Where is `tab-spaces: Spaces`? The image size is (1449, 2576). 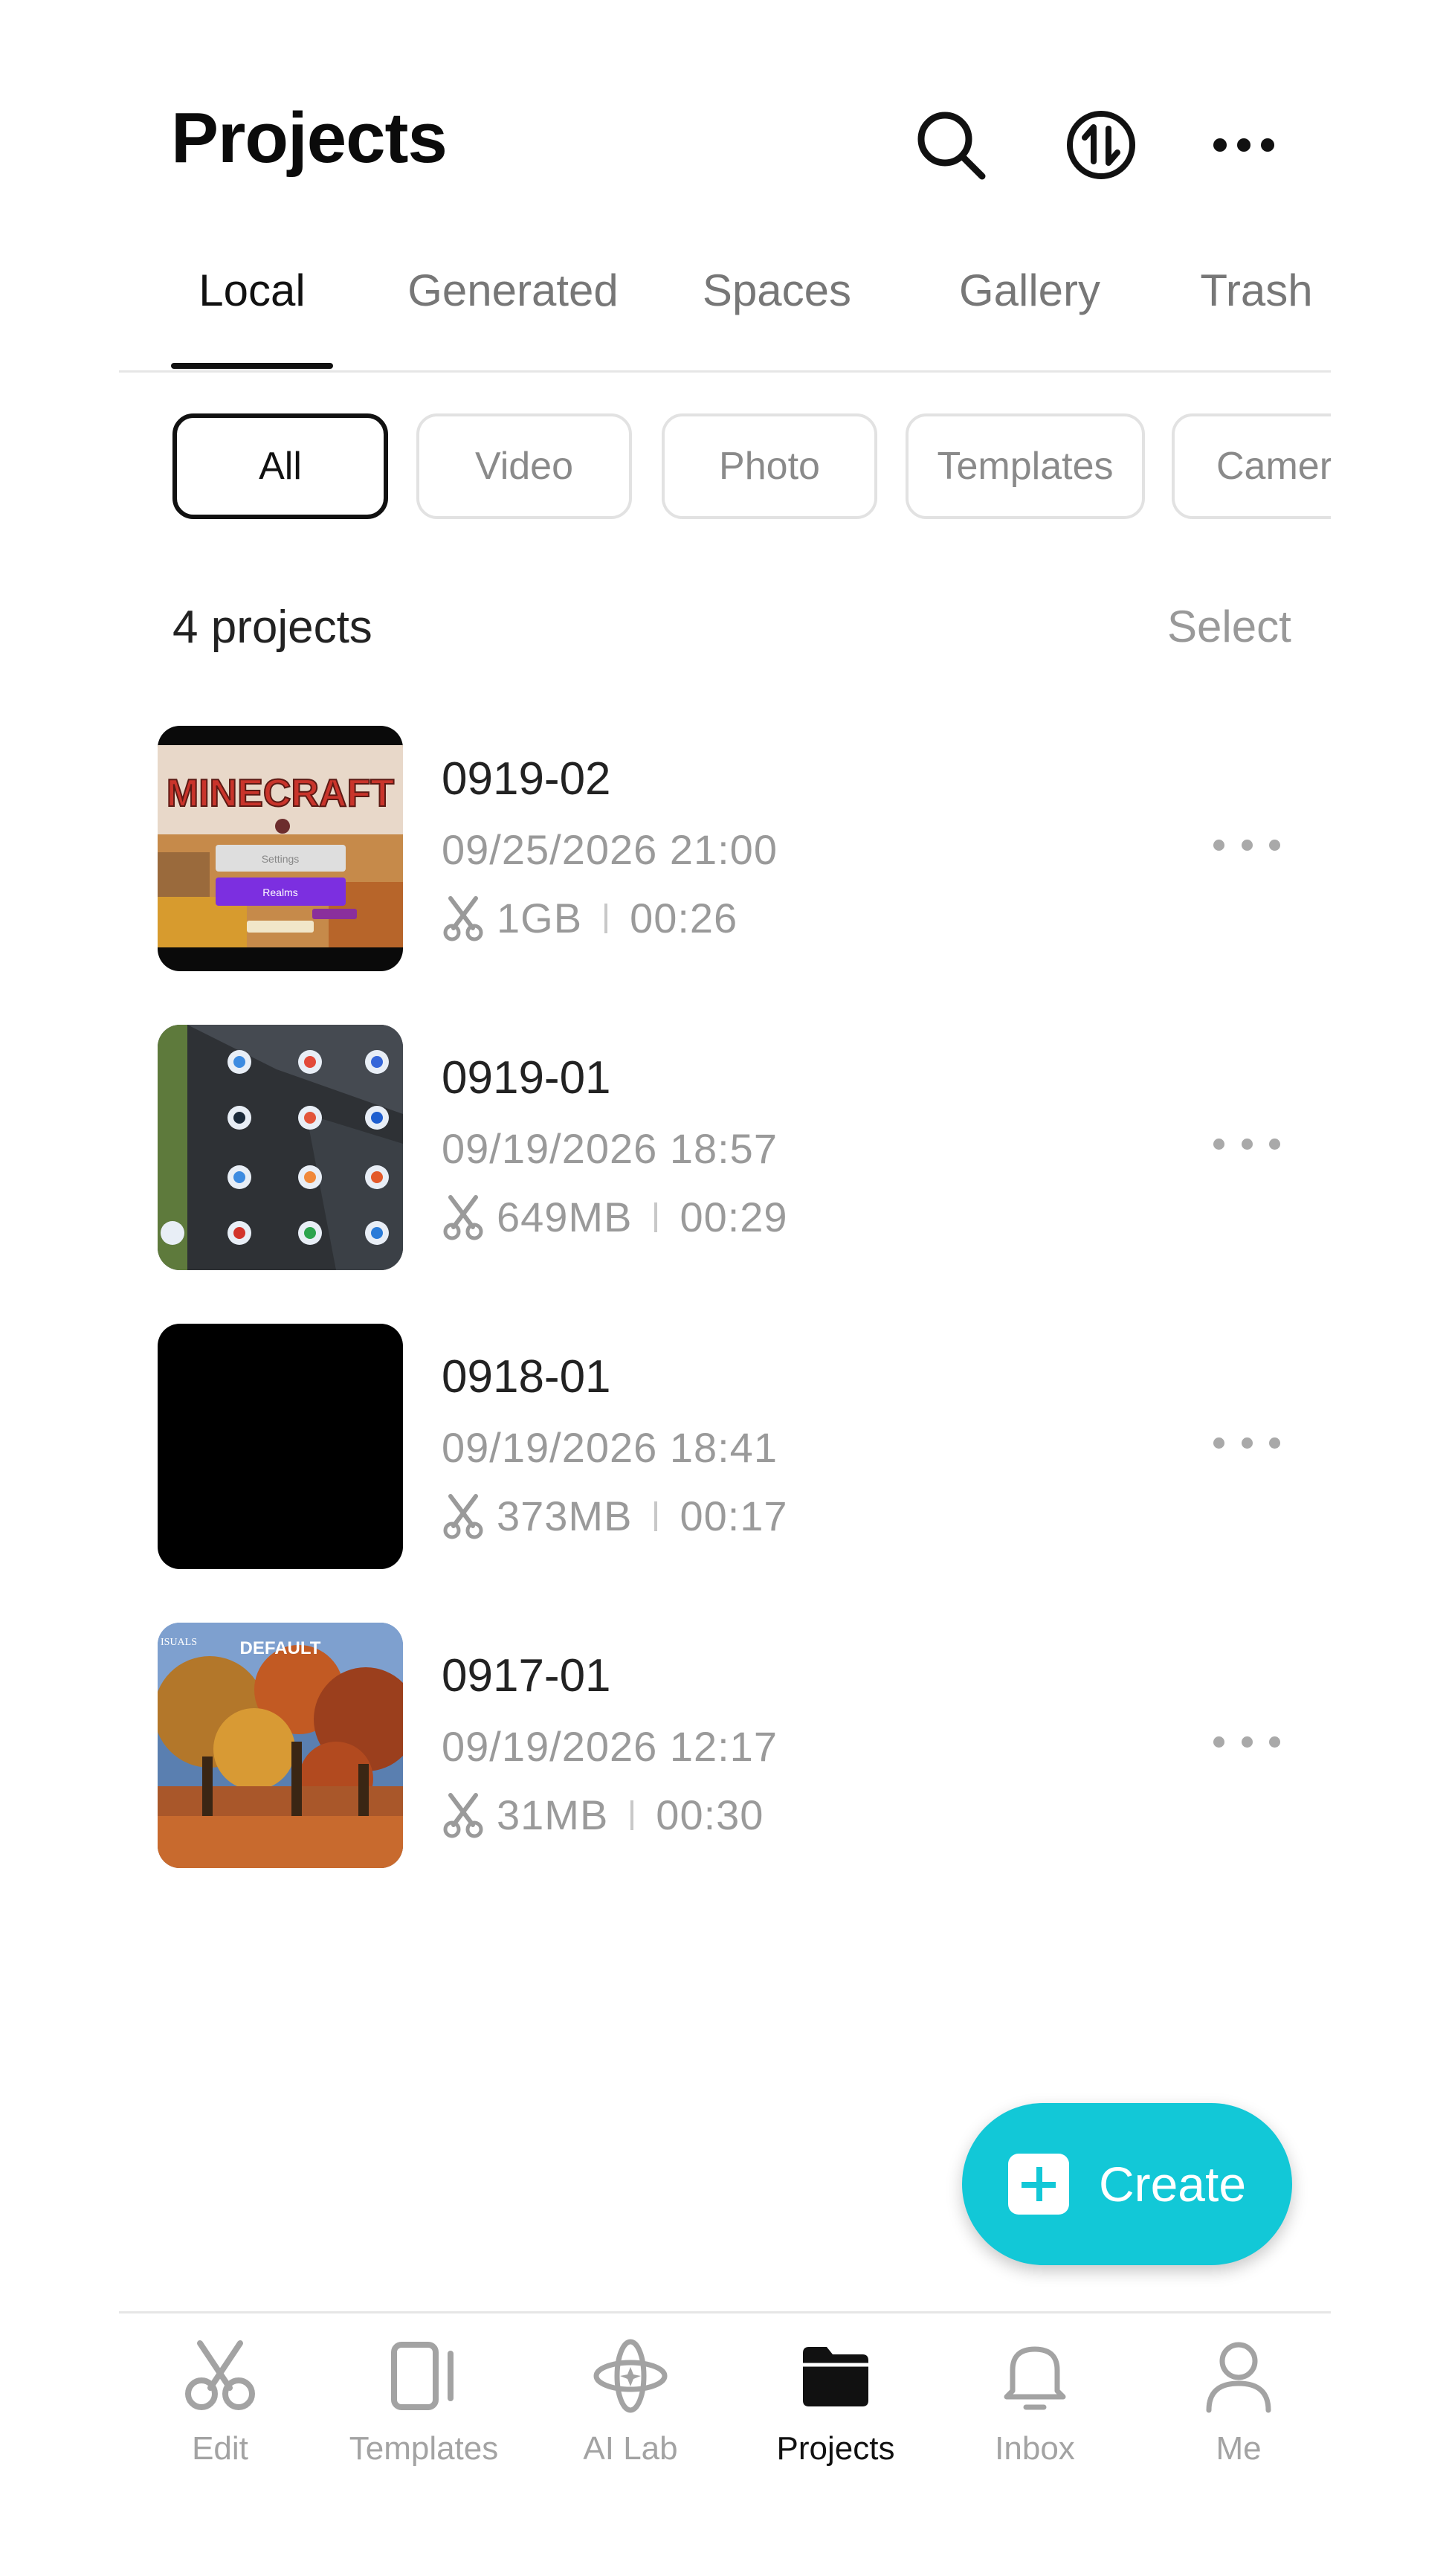 tab-spaces: Spaces is located at coordinates (777, 290).